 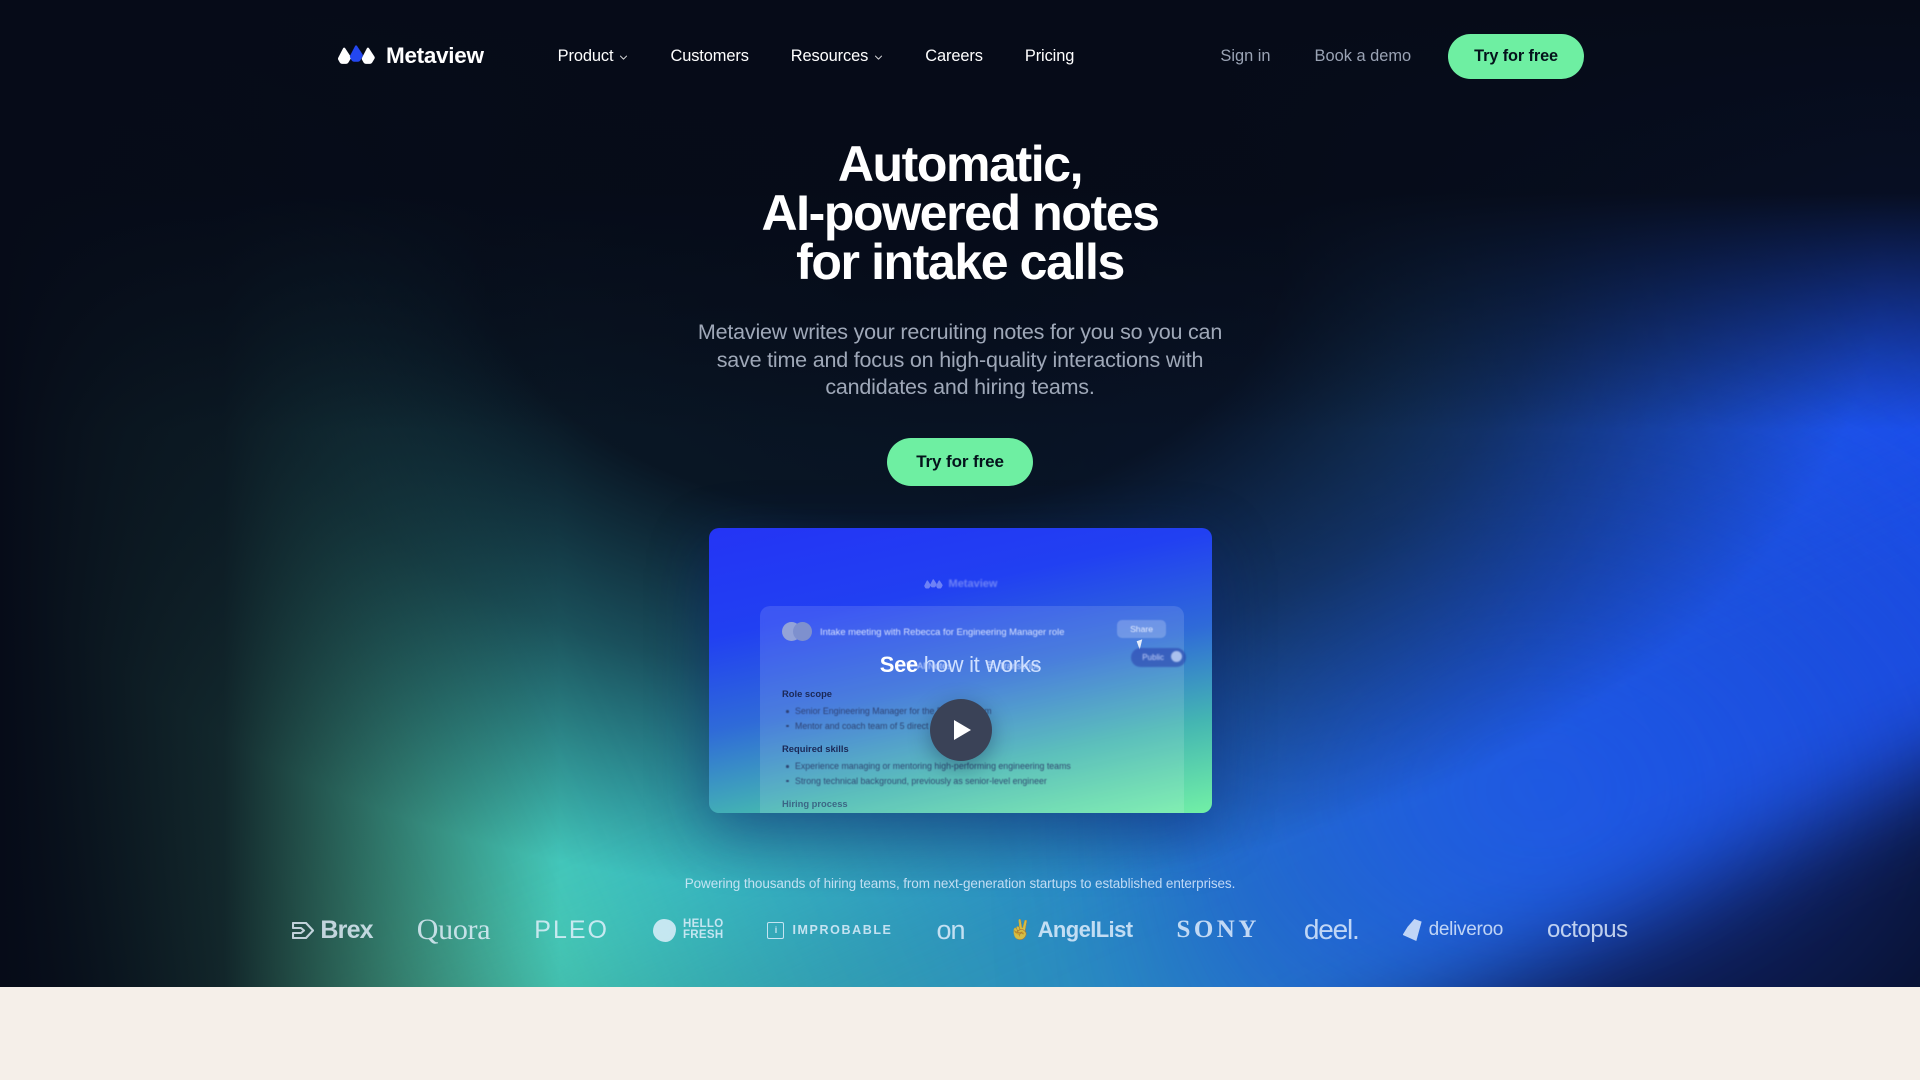 I want to click on logo-hellofresh: HELLO FRESH, so click(x=688, y=930).